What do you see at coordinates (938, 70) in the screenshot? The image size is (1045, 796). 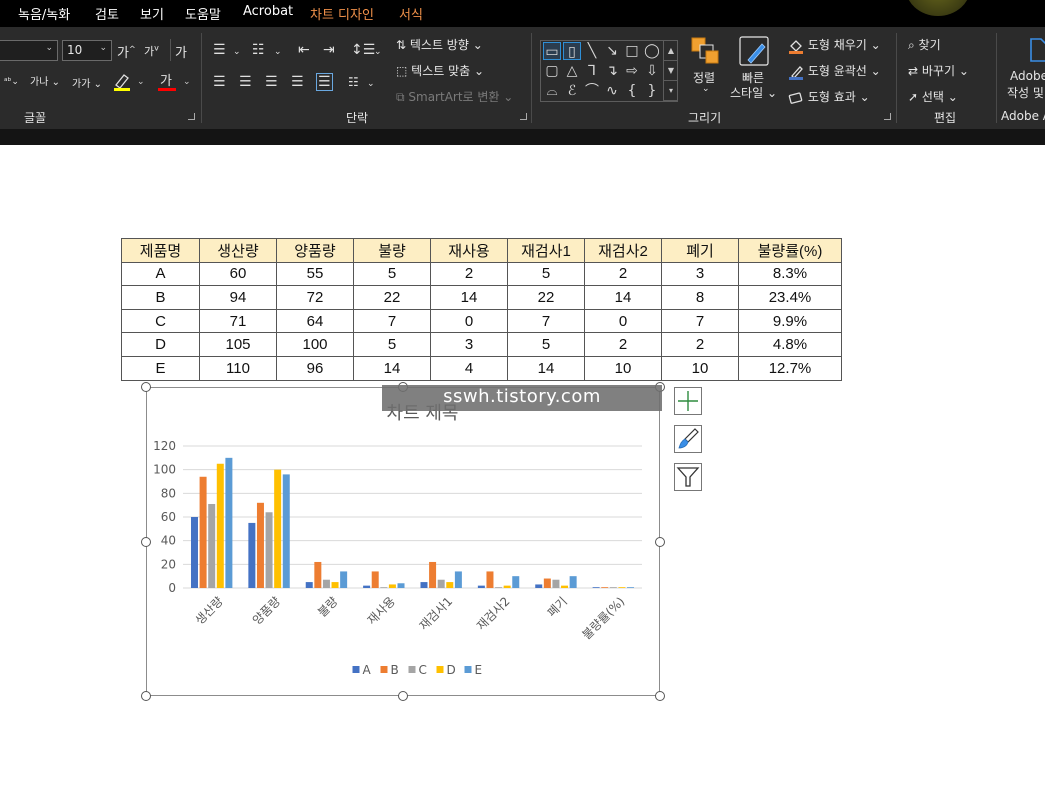 I see `replace-button: ⇄ 바꾸기 ⌄` at bounding box center [938, 70].